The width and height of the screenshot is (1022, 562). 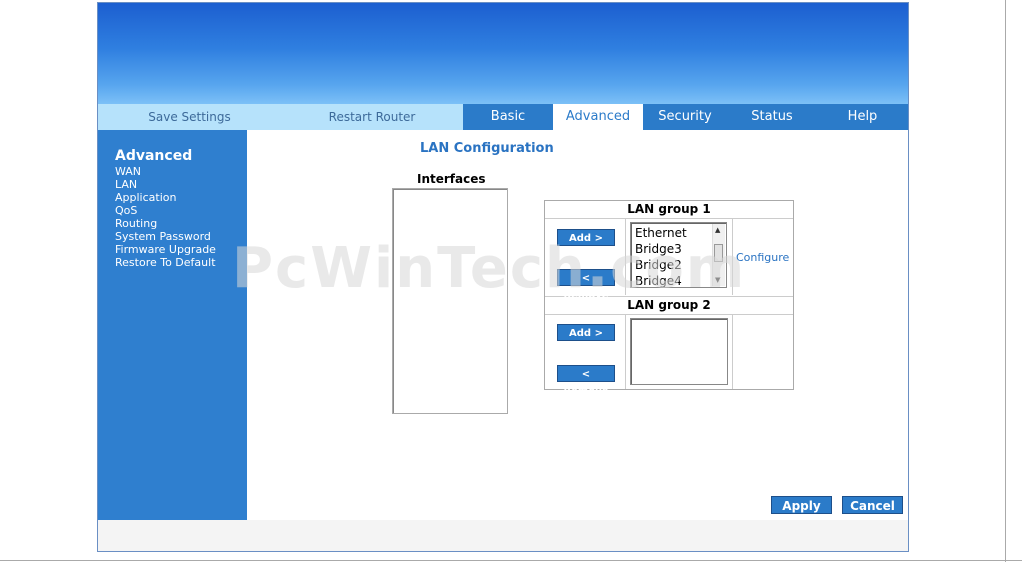 I want to click on interfaces-listbox, so click(x=450, y=301).